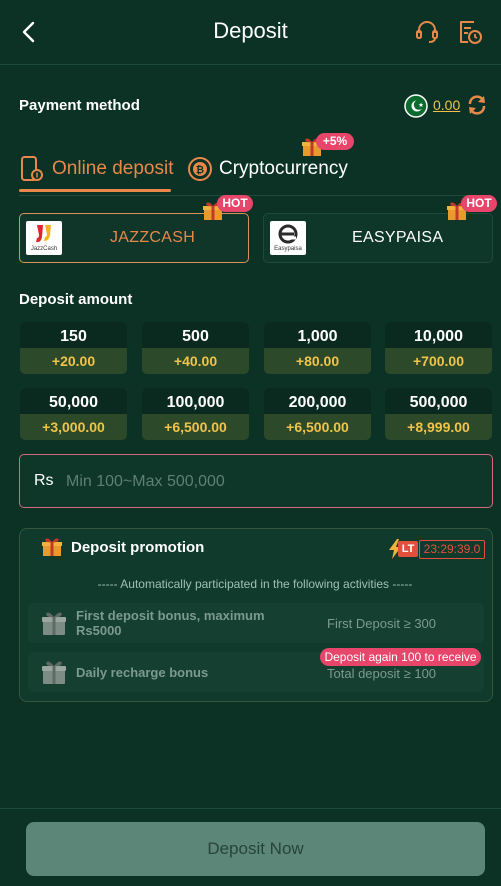  I want to click on promo-item-condition: First Deposit ≥ 300, so click(382, 623).